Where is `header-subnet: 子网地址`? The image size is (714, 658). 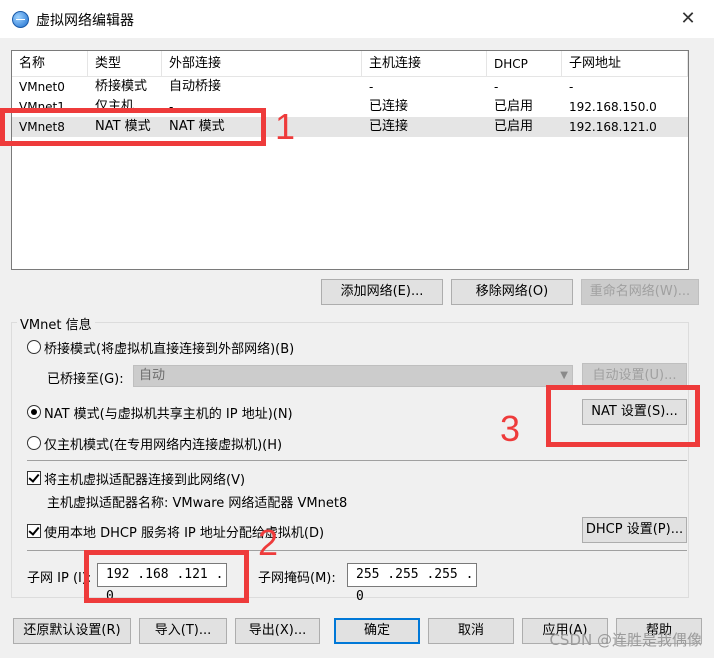
header-subnet: 子网地址 is located at coordinates (625, 64).